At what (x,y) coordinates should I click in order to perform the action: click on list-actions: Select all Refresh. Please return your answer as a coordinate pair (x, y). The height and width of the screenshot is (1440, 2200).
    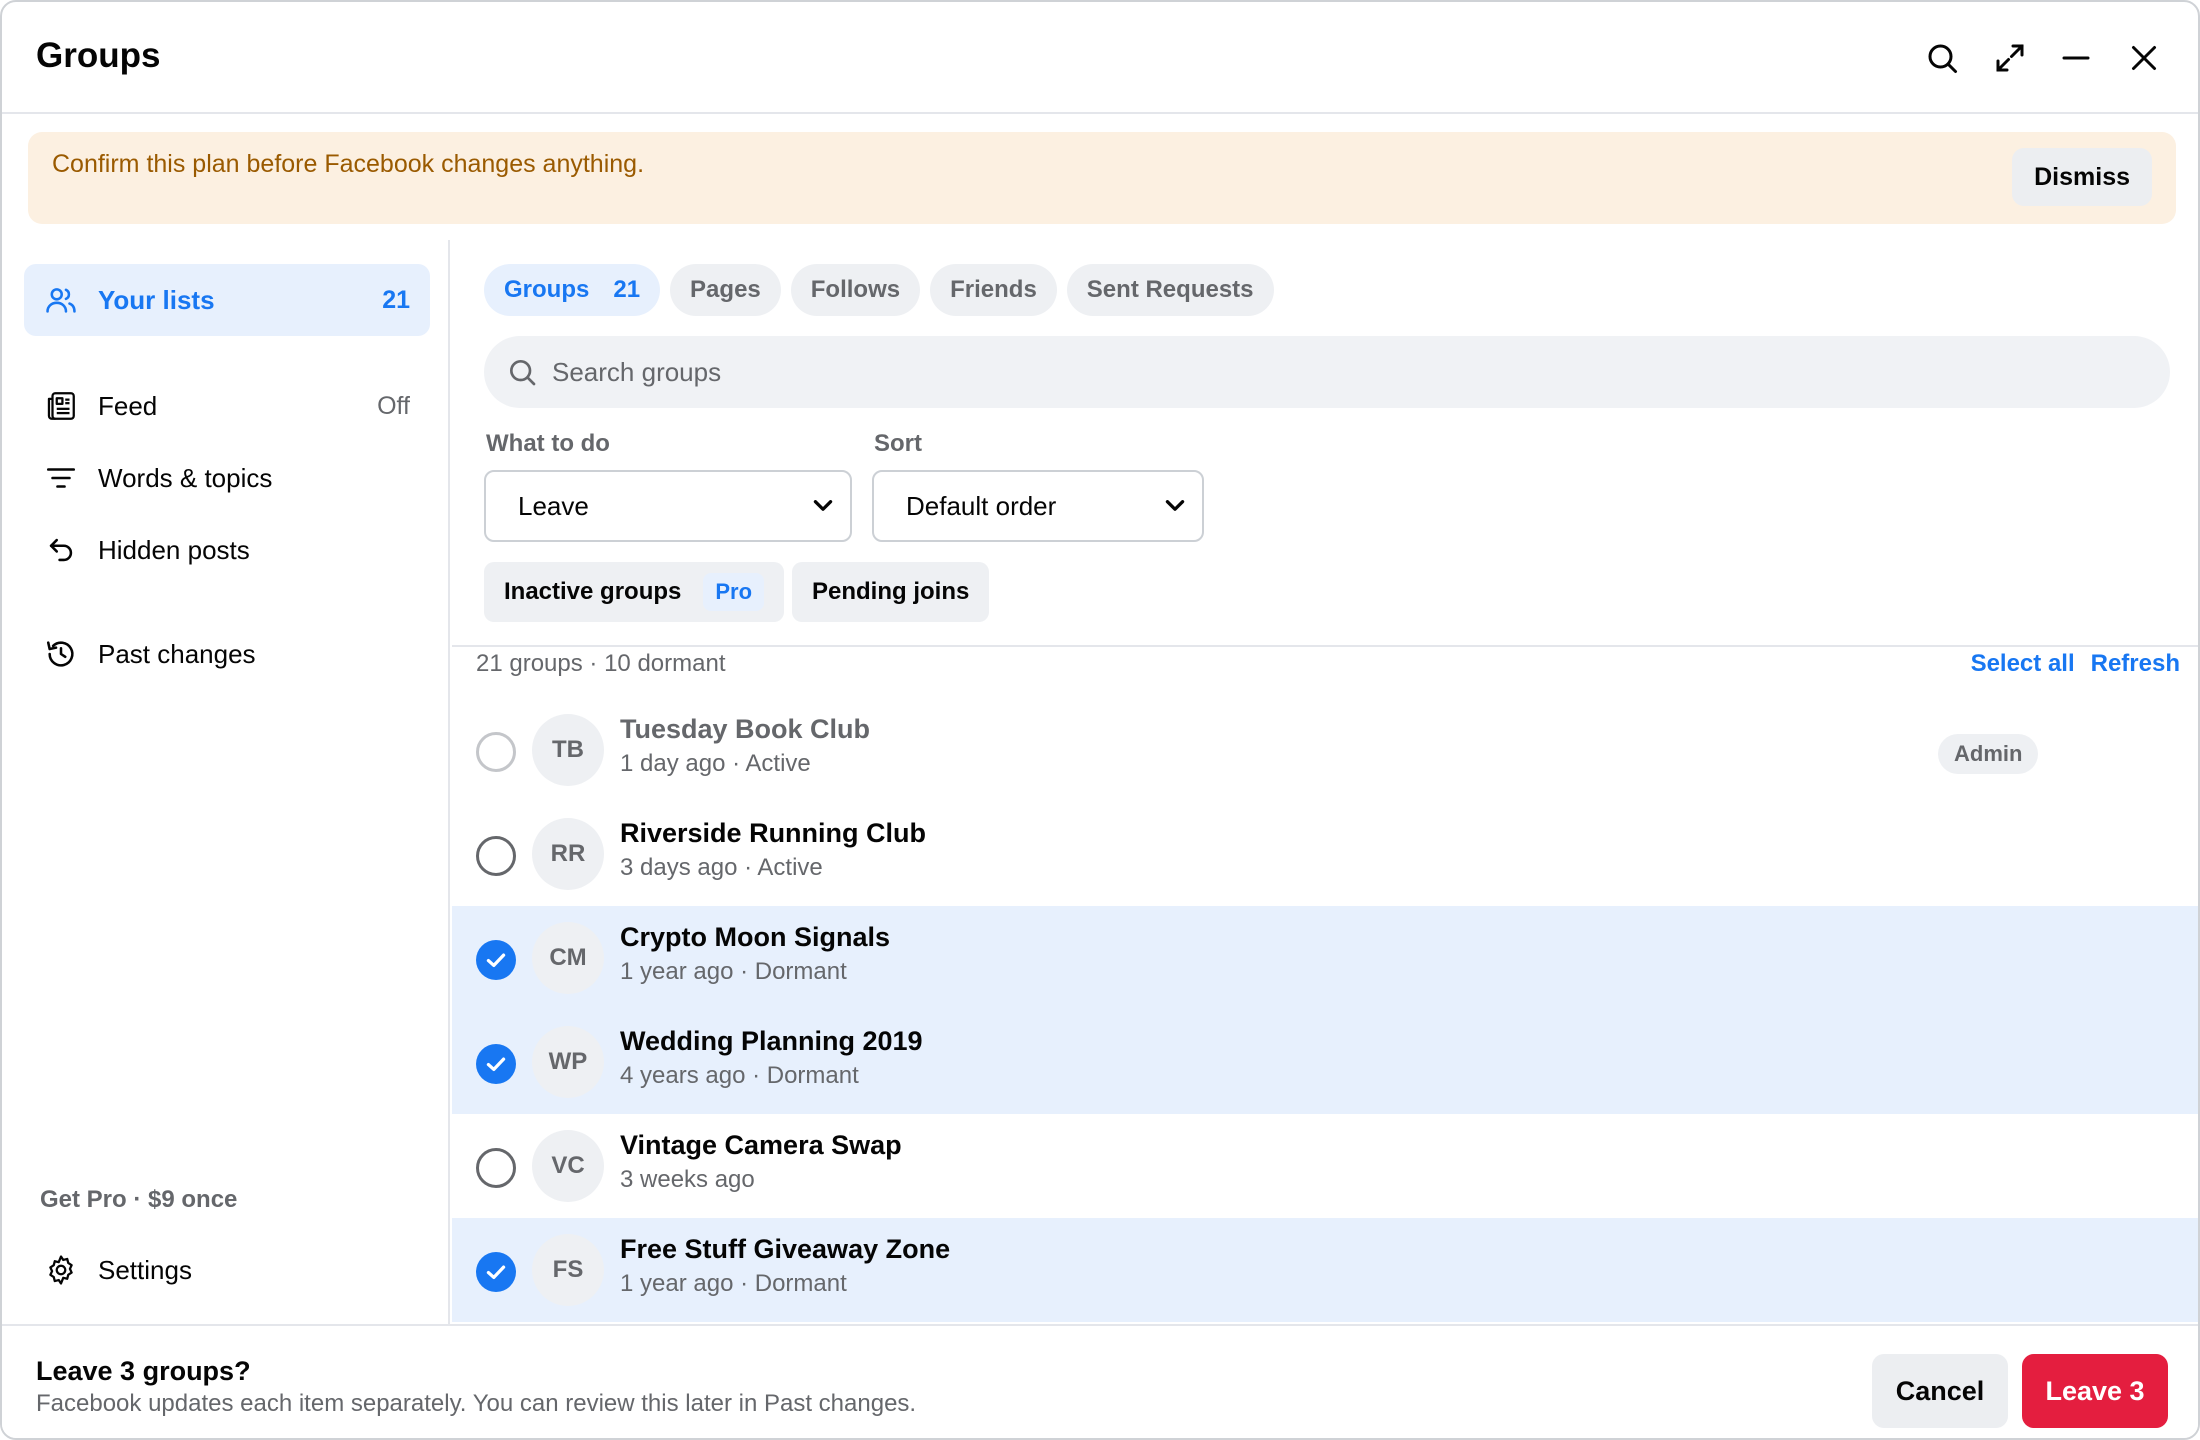
    Looking at the image, I should click on (2075, 664).